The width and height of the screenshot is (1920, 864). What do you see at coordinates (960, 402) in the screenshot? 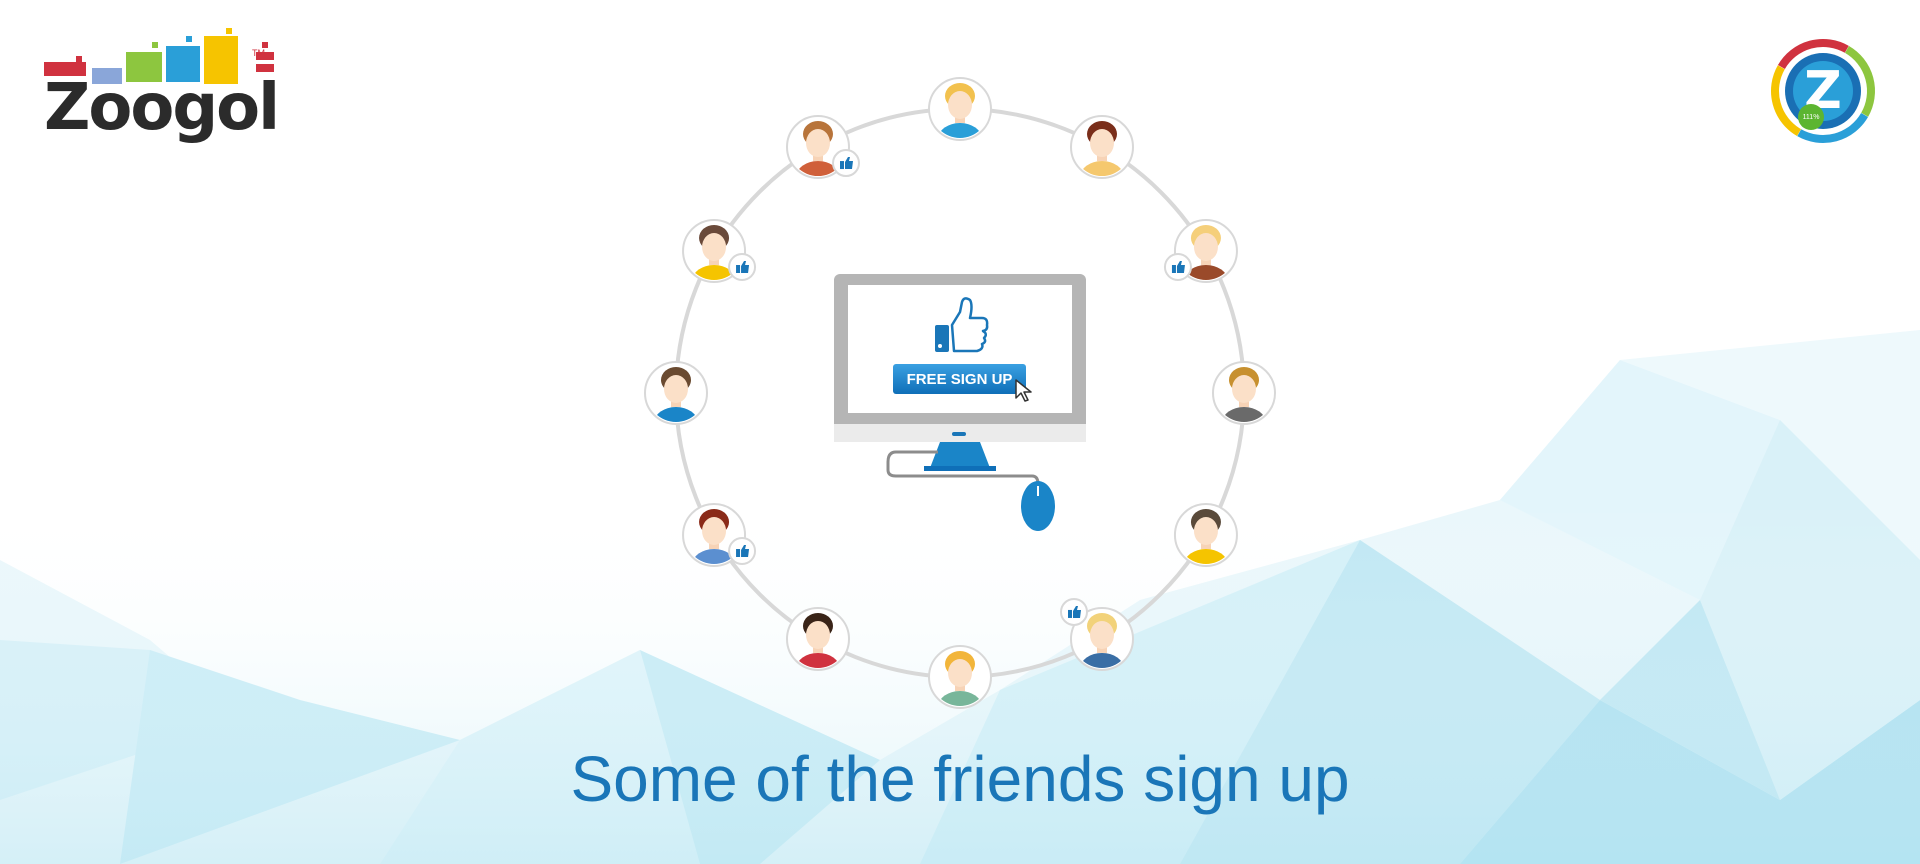
I see `monitor-graphic` at bounding box center [960, 402].